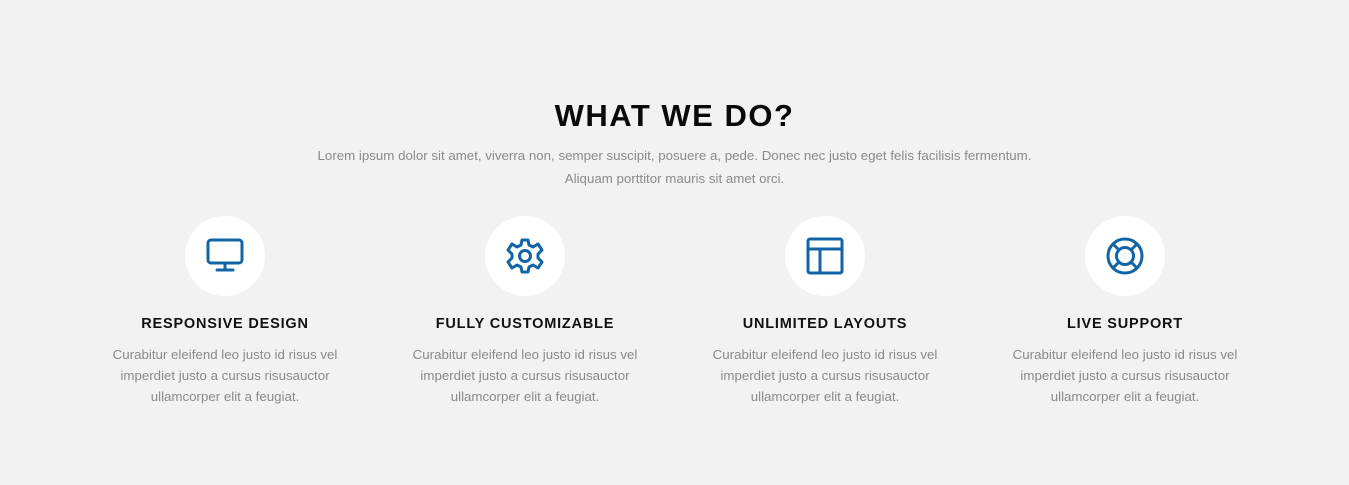 The image size is (1349, 485). What do you see at coordinates (225, 324) in the screenshot?
I see `feature-title: RESPONSIVE DESIGN` at bounding box center [225, 324].